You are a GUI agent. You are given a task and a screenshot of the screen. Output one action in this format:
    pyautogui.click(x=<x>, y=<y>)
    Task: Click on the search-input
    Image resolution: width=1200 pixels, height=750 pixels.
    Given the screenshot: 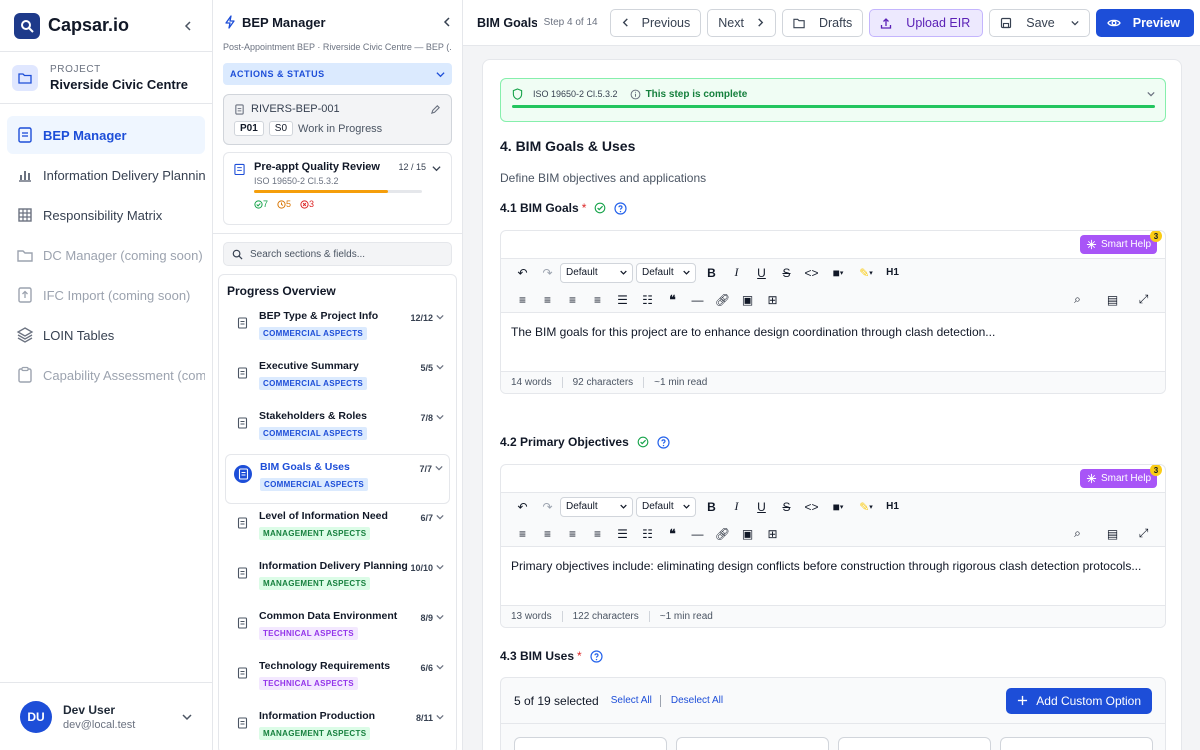 What is the action you would take?
    pyautogui.click(x=345, y=254)
    